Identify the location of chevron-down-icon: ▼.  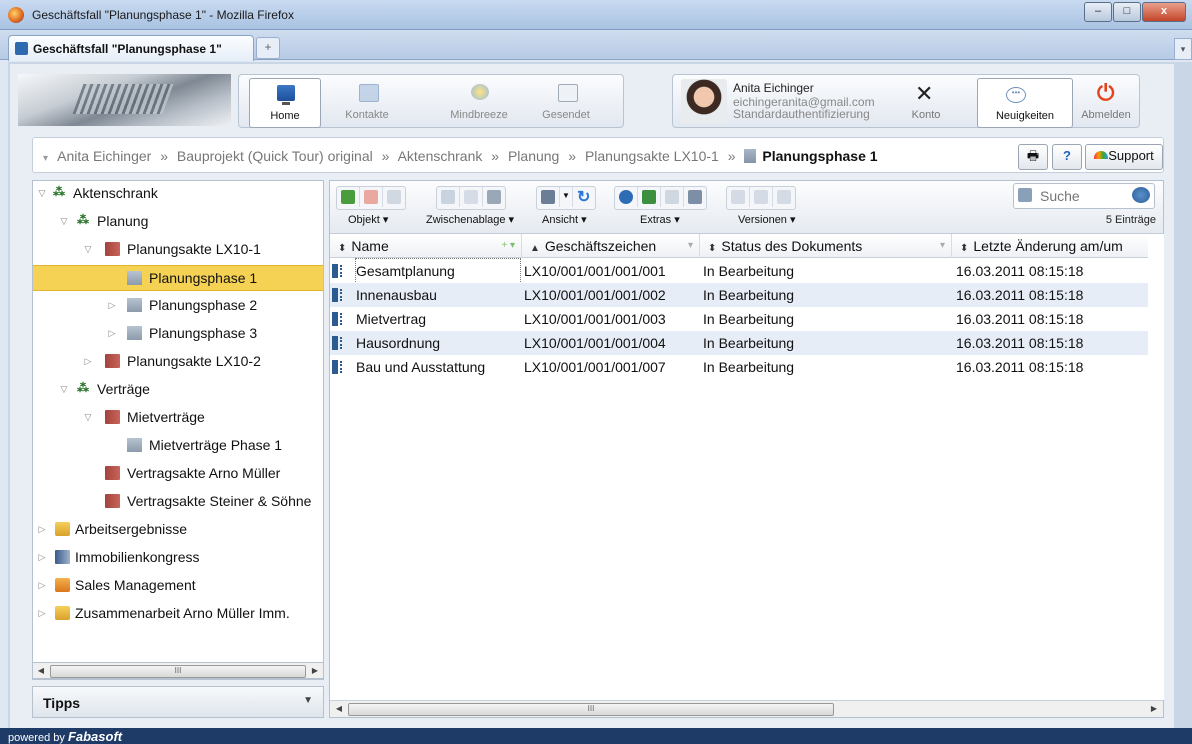
(308, 700).